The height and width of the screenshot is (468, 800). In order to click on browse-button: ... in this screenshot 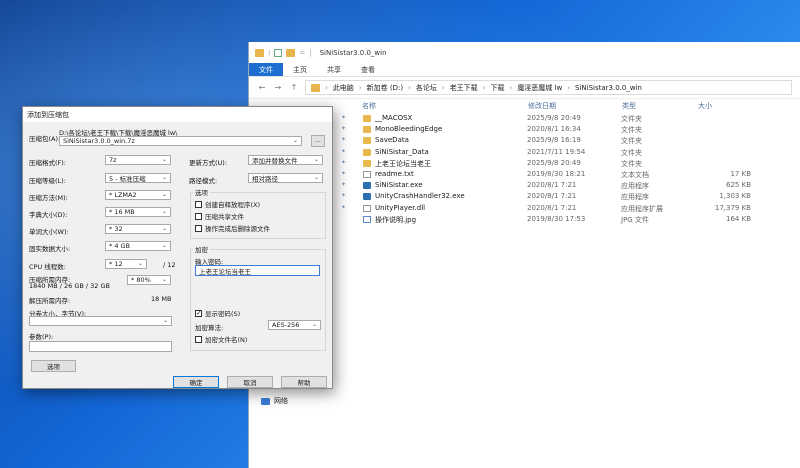, I will do `click(318, 141)`.